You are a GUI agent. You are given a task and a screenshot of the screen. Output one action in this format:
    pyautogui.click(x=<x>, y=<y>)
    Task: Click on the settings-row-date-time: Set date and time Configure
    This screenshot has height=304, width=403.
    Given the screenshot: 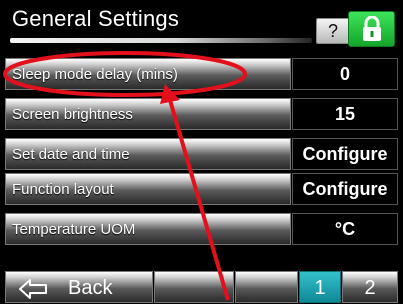 What is the action you would take?
    pyautogui.click(x=201, y=154)
    